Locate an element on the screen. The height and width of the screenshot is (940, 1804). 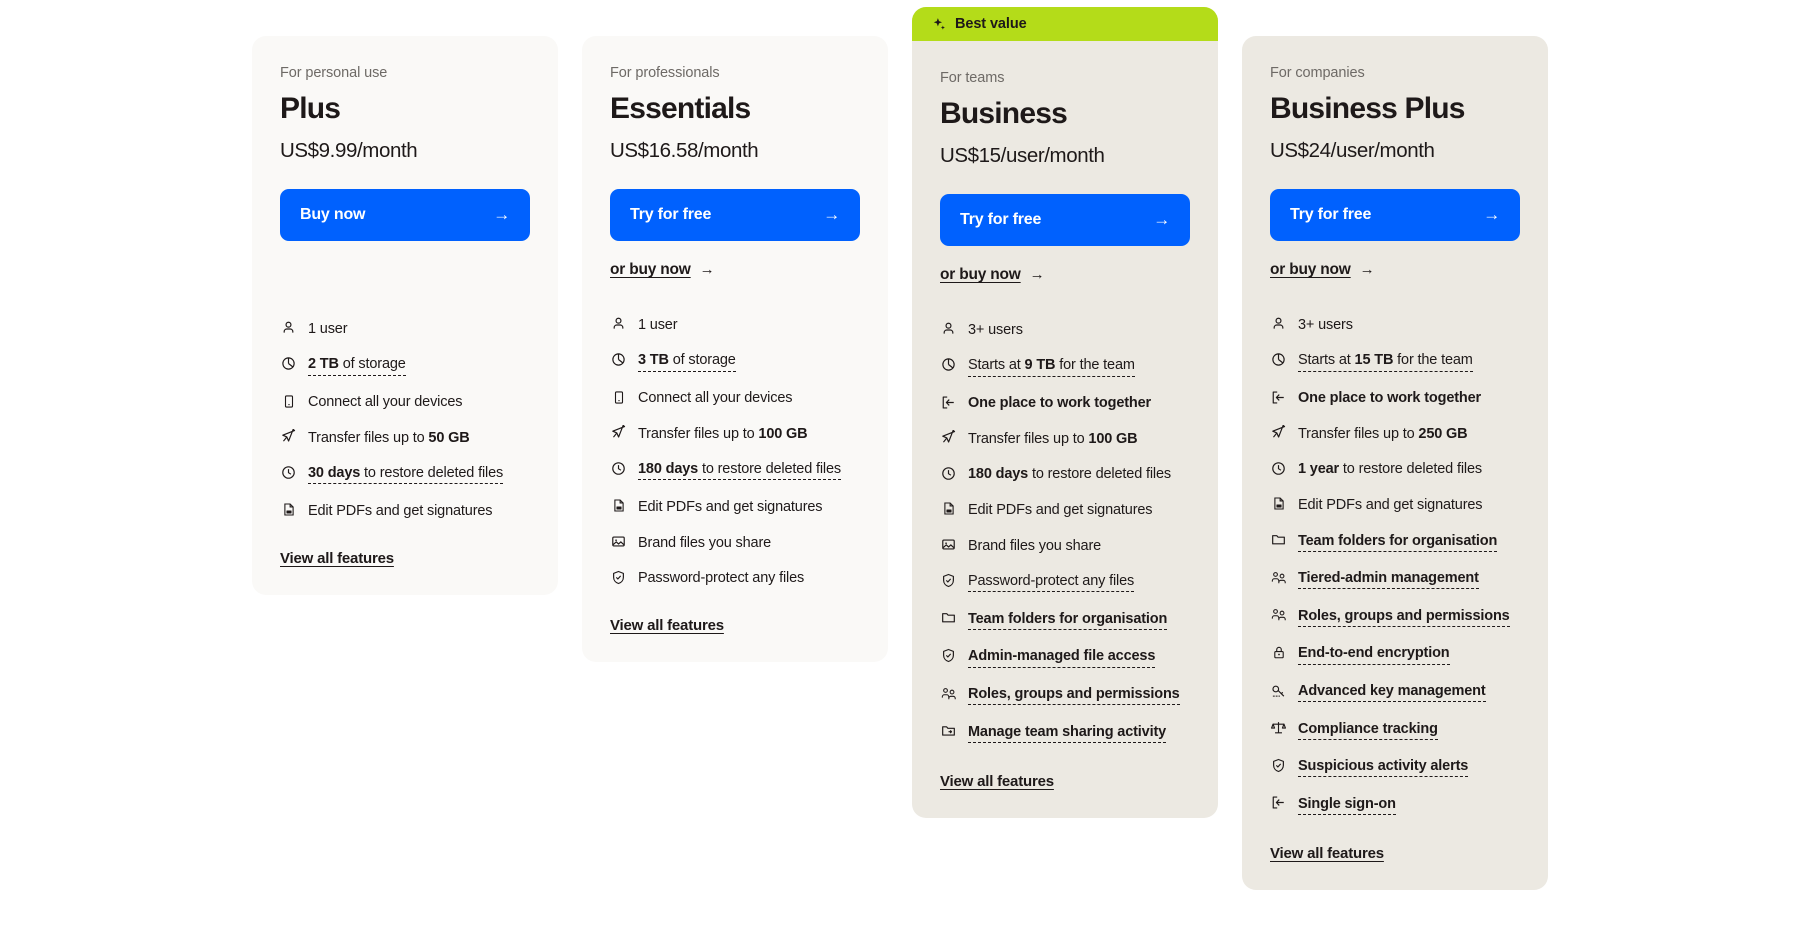
cta-label: Try for free is located at coordinates (671, 214).